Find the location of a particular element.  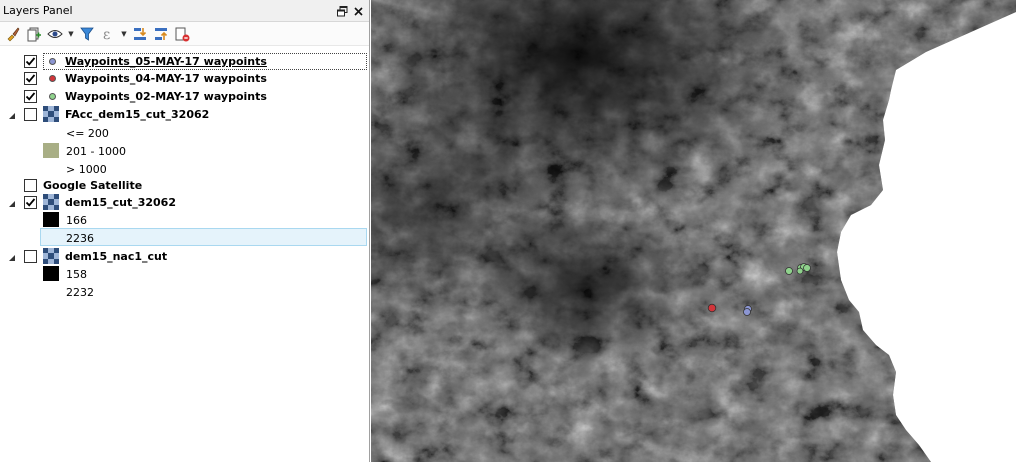

layer-name: Waypoints_04-MAY-17 waypoints is located at coordinates (166, 78).